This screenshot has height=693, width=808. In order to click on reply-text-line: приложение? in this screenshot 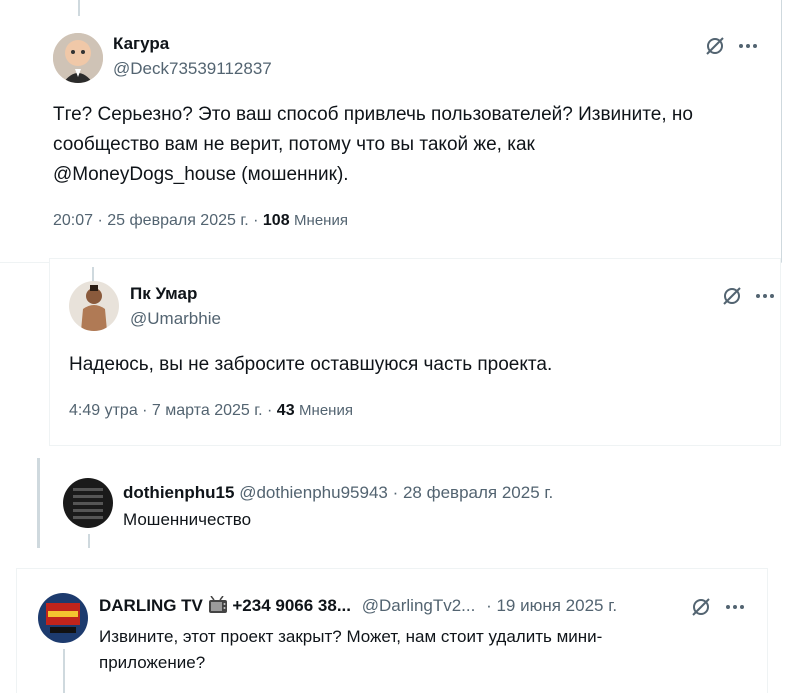, I will do `click(152, 662)`.